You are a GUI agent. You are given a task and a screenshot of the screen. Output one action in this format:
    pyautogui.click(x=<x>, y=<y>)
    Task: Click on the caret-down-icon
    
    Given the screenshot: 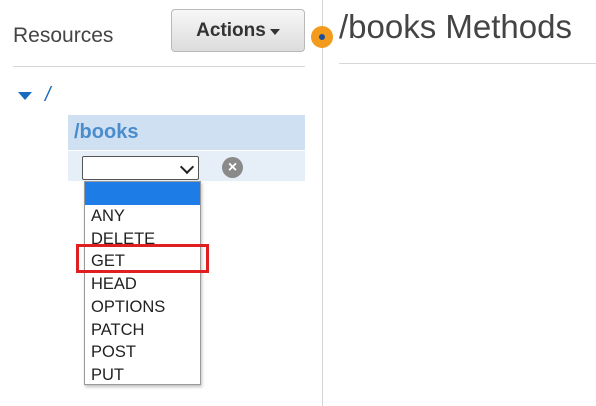 What is the action you would take?
    pyautogui.click(x=274, y=31)
    